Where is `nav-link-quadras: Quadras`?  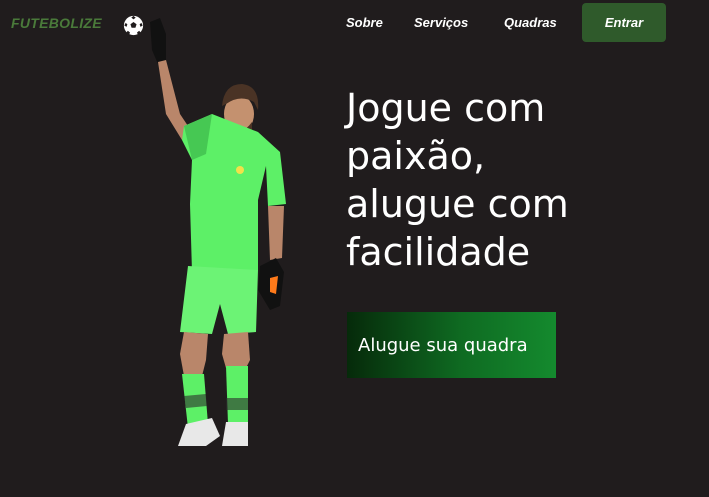 nav-link-quadras: Quadras is located at coordinates (530, 22).